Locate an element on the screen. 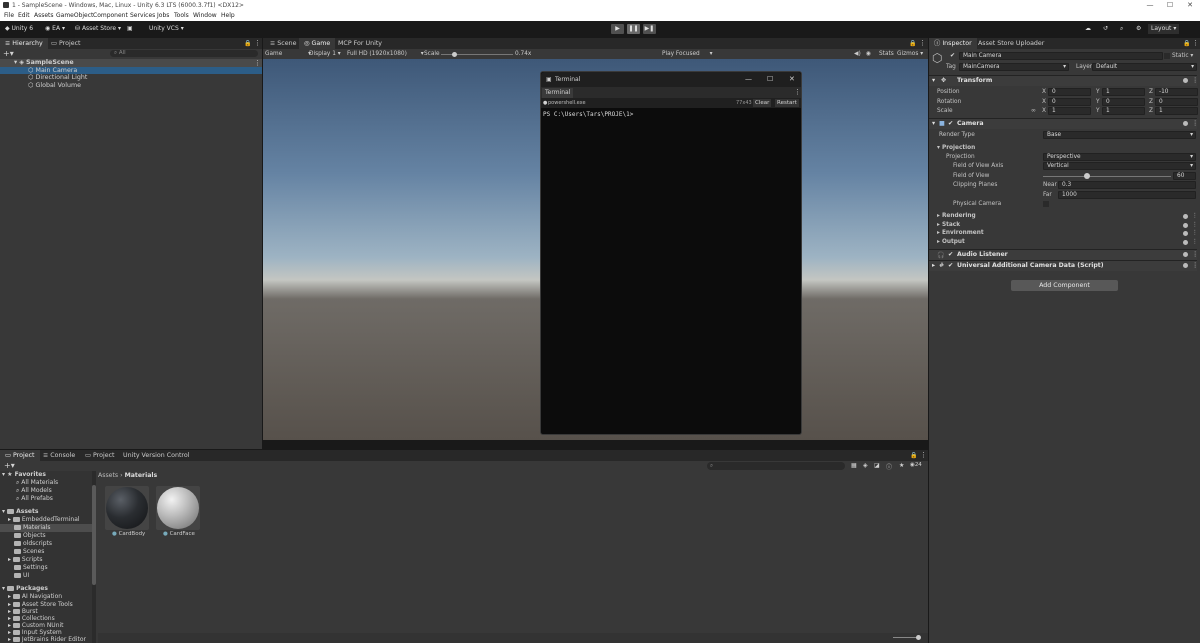  tab-project-2: ▭ Project is located at coordinates (100, 455).